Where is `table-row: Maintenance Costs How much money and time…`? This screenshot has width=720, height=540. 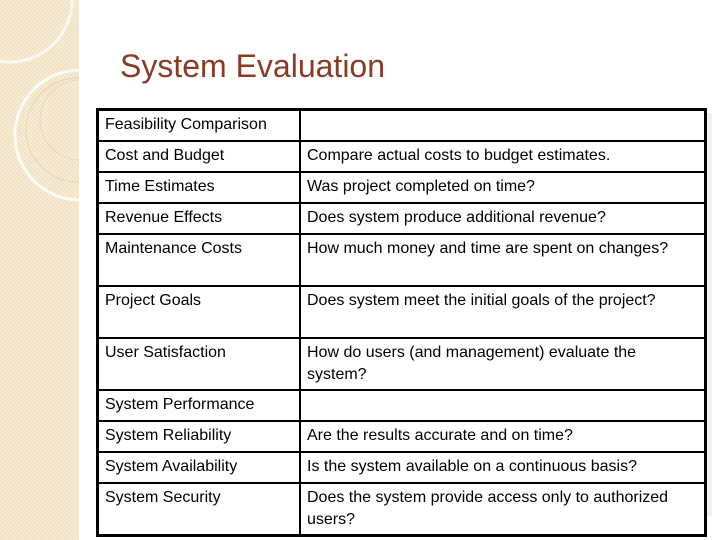 table-row: Maintenance Costs How much money and time… is located at coordinates (401, 260).